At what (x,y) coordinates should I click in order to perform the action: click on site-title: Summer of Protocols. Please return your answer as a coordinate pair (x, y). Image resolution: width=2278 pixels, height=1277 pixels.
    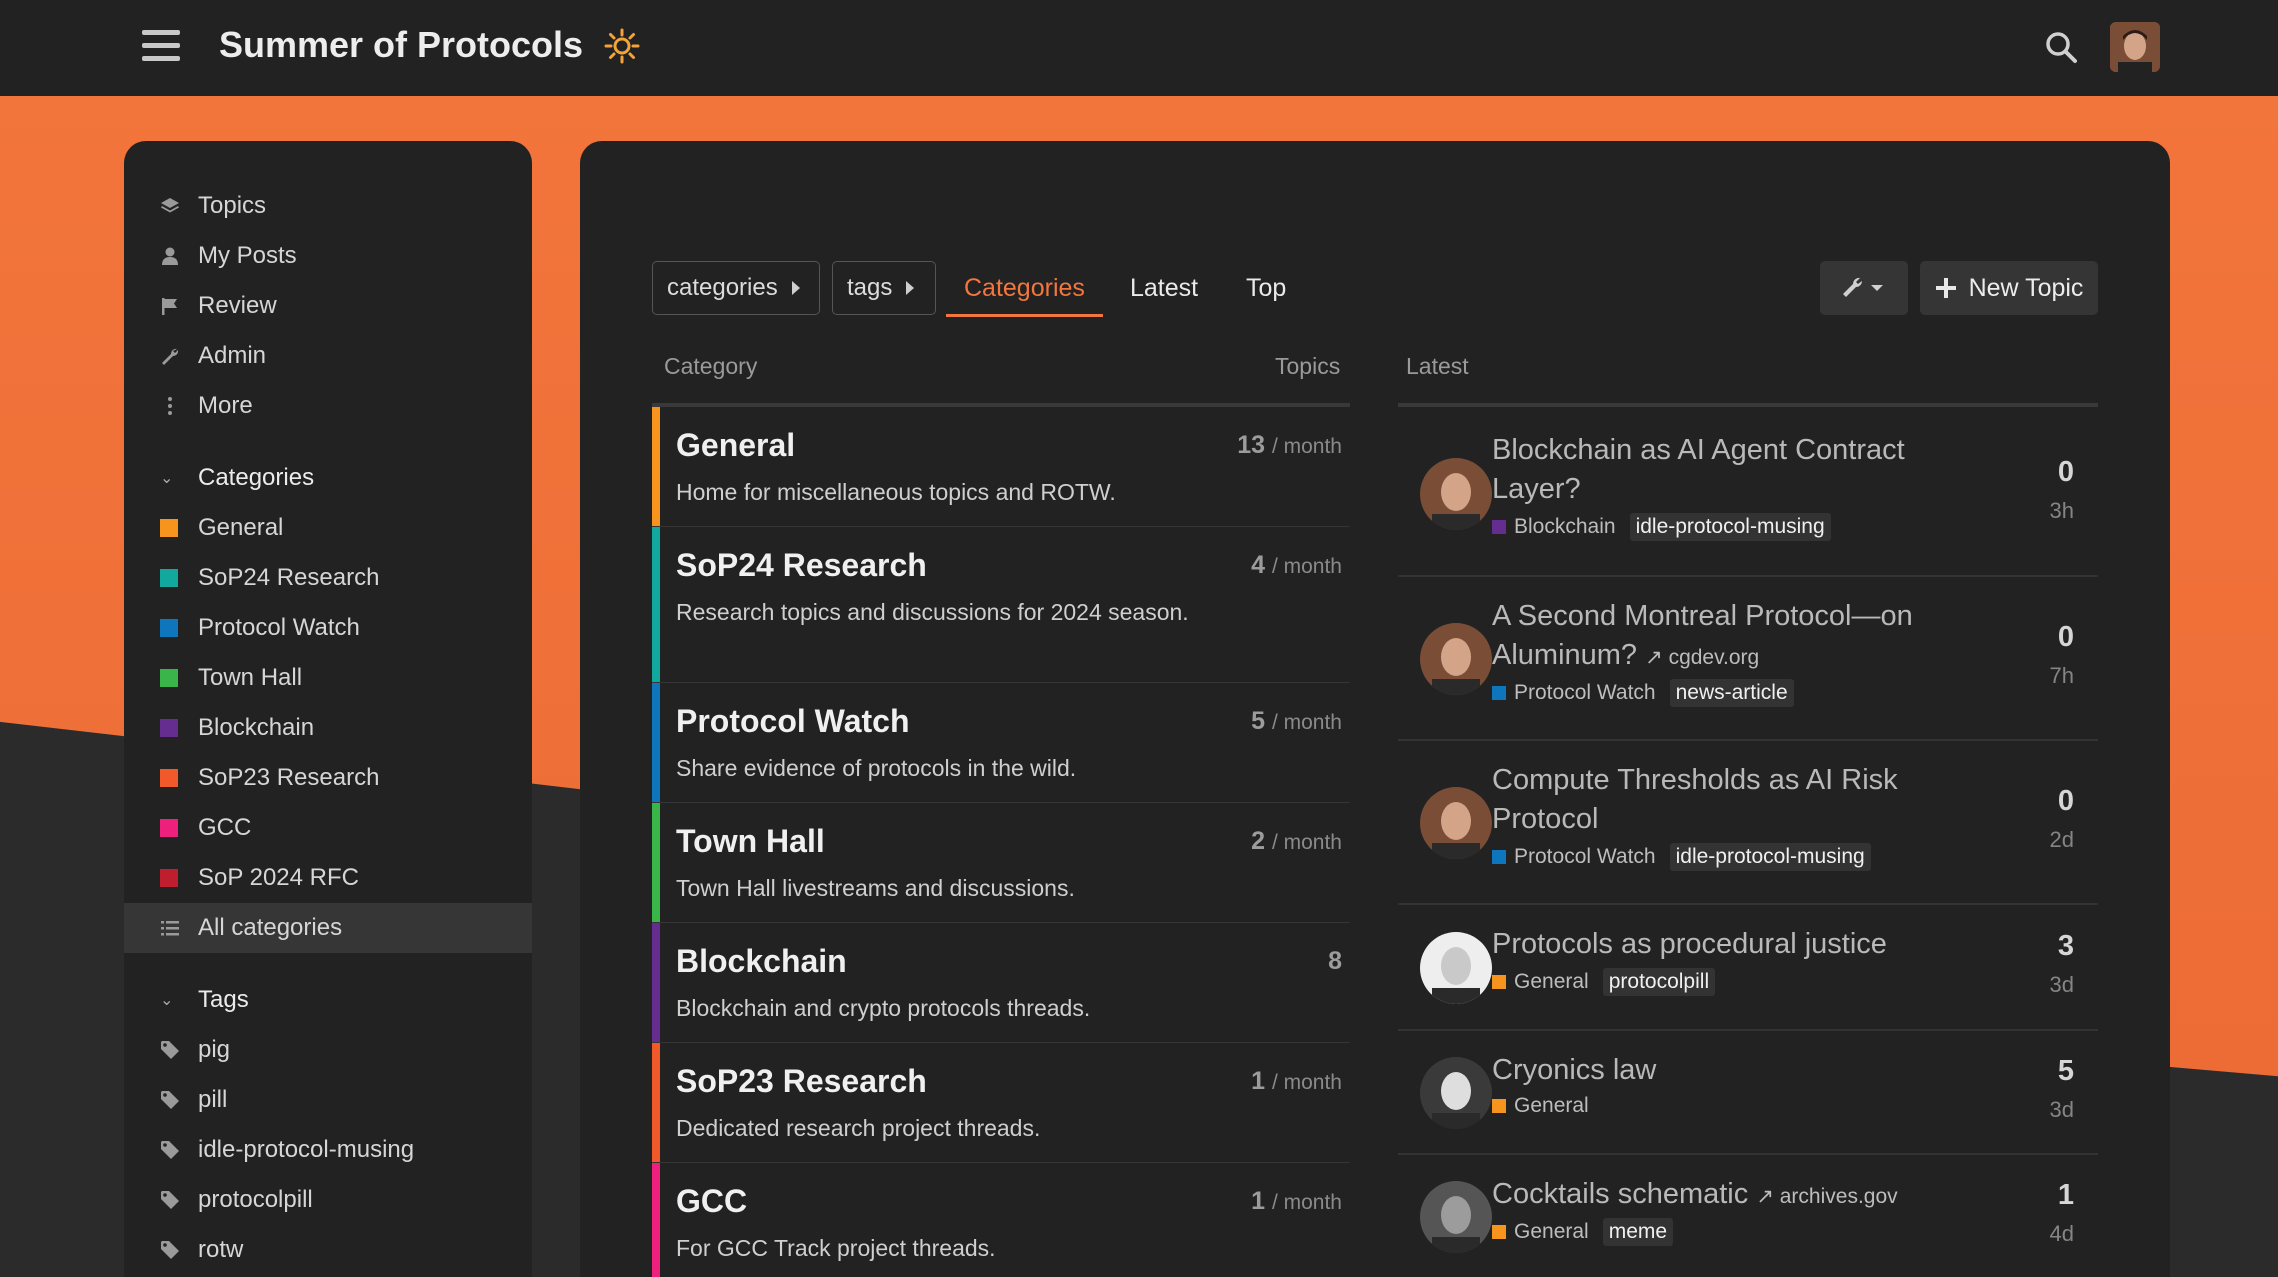
    Looking at the image, I should click on (401, 45).